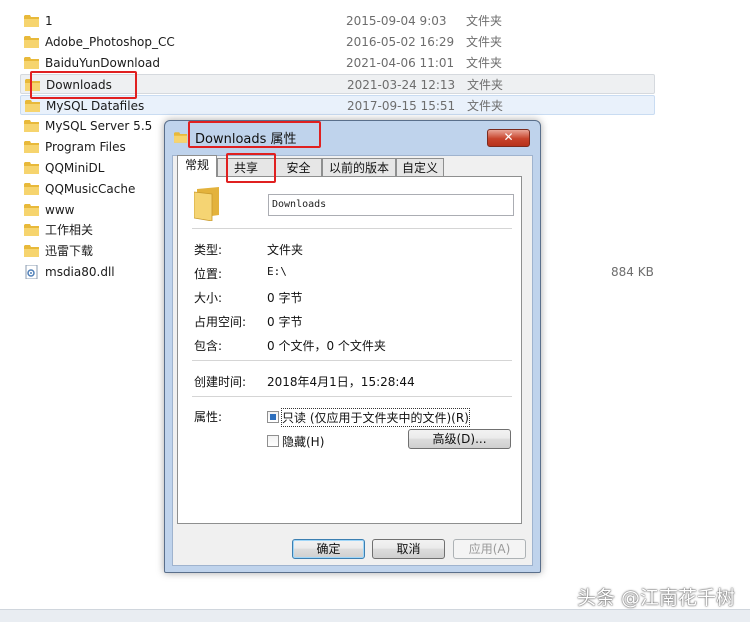 The width and height of the screenshot is (750, 622). What do you see at coordinates (400, 63) in the screenshot?
I see `file-date: 2021-04-06 11:01` at bounding box center [400, 63].